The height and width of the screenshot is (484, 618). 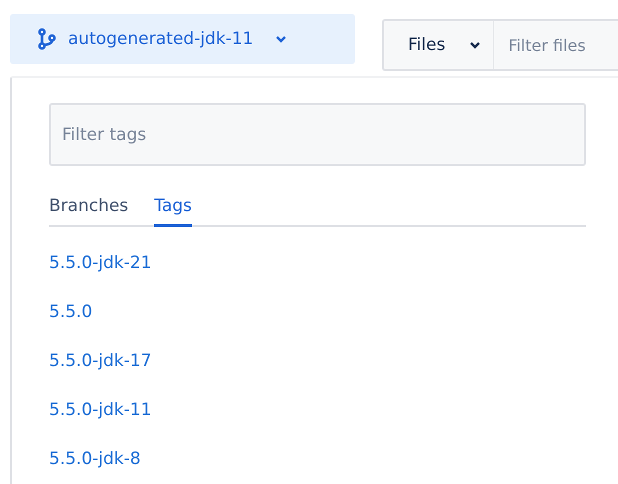 What do you see at coordinates (551, 45) in the screenshot?
I see `filter-files-field: Filter files` at bounding box center [551, 45].